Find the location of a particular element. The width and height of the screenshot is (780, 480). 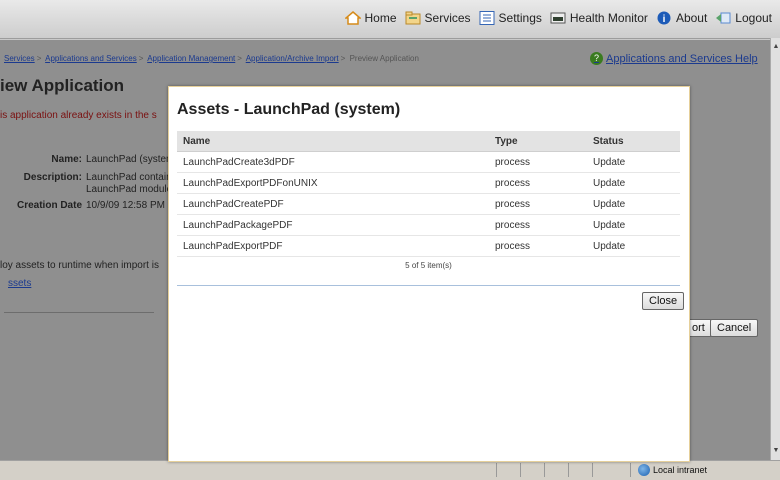

scroll-up-icon: ▲ is located at coordinates (776, 47).